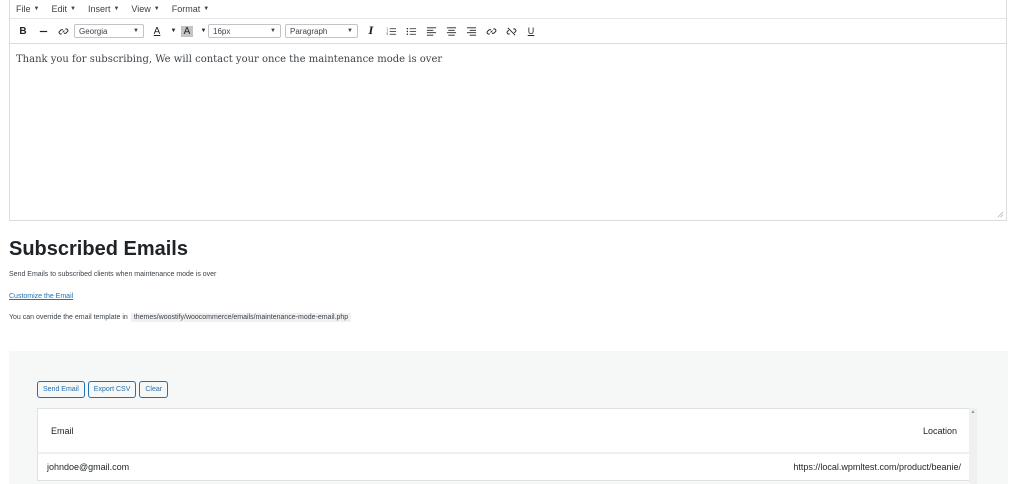 The width and height of the screenshot is (1024, 484). I want to click on horizontal-line-icon, so click(43, 31).